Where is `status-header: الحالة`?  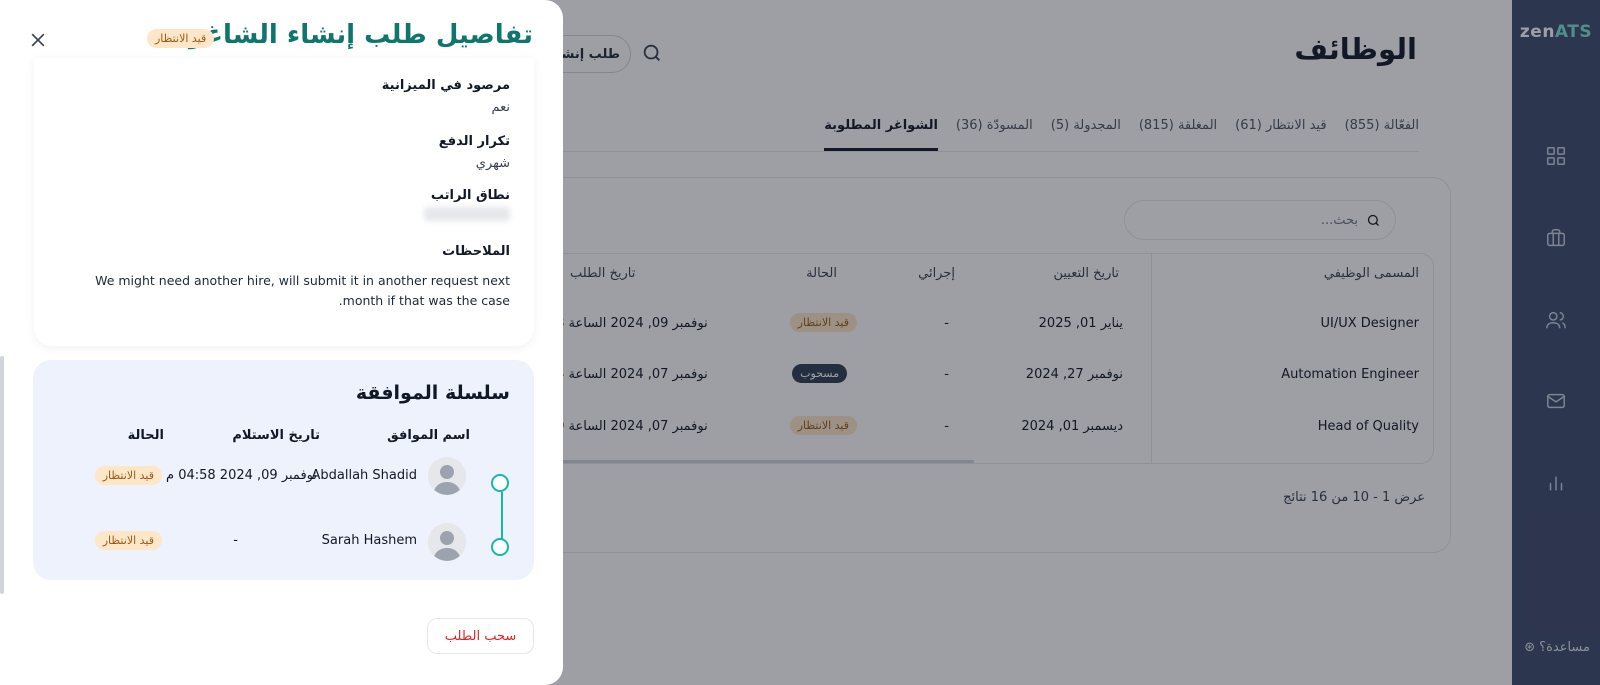
status-header: الحالة is located at coordinates (145, 435).